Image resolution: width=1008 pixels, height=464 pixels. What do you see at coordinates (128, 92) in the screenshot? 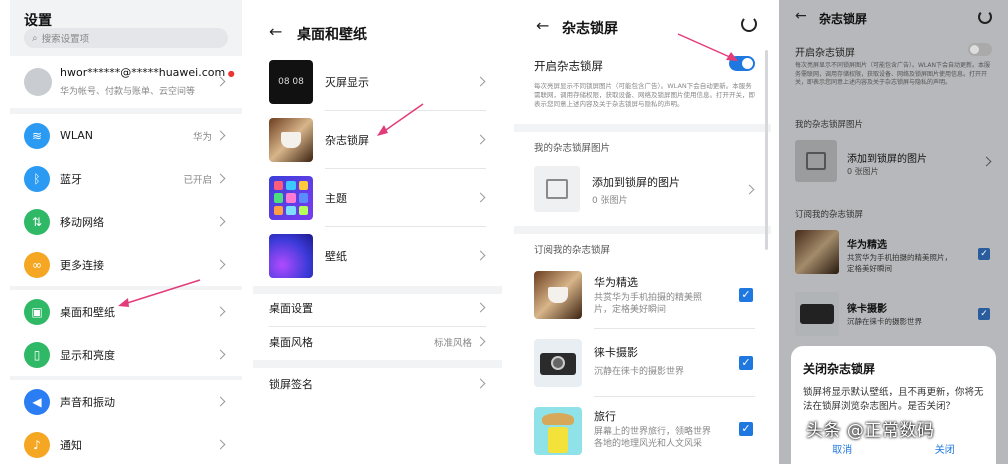
I see `account-subtitle: 华为帐号、付款与账单、云空间等` at bounding box center [128, 92].